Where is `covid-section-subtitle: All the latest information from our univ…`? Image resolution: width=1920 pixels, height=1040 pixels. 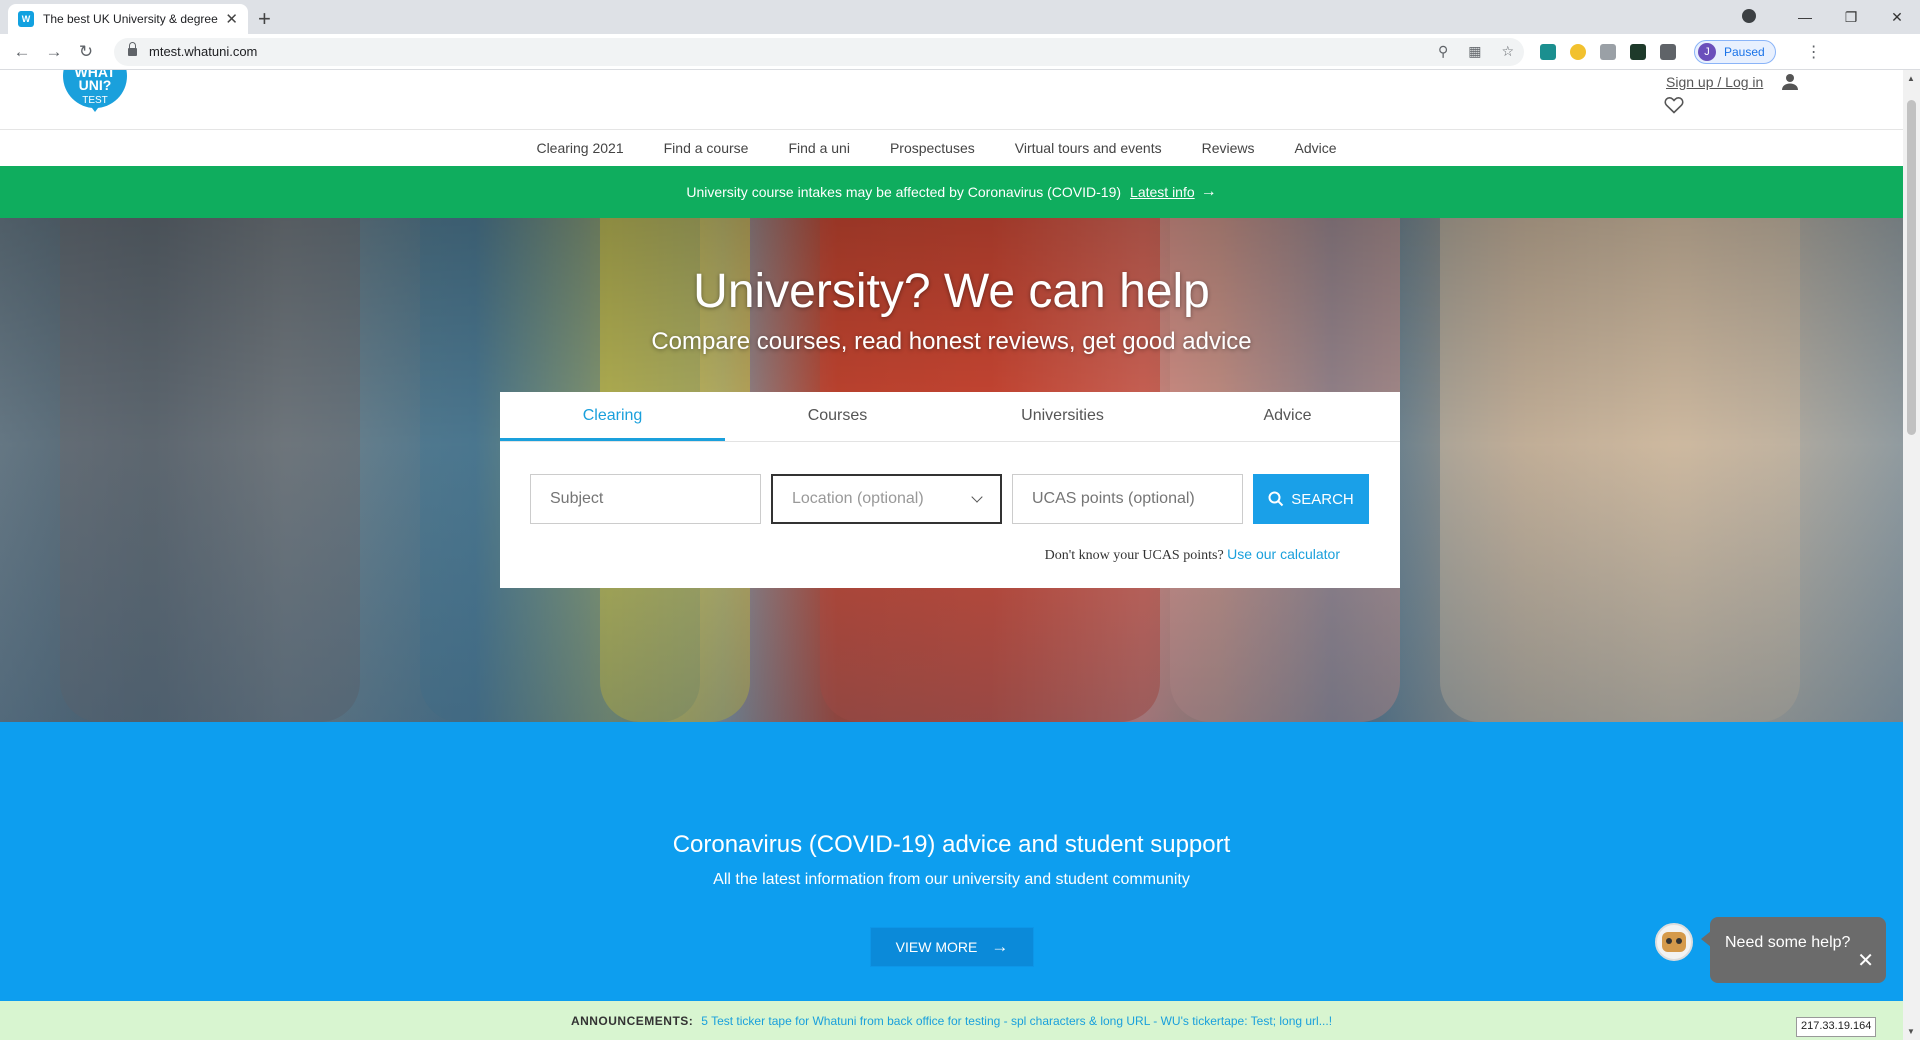
covid-section-subtitle: All the latest information from our univ… is located at coordinates (951, 879).